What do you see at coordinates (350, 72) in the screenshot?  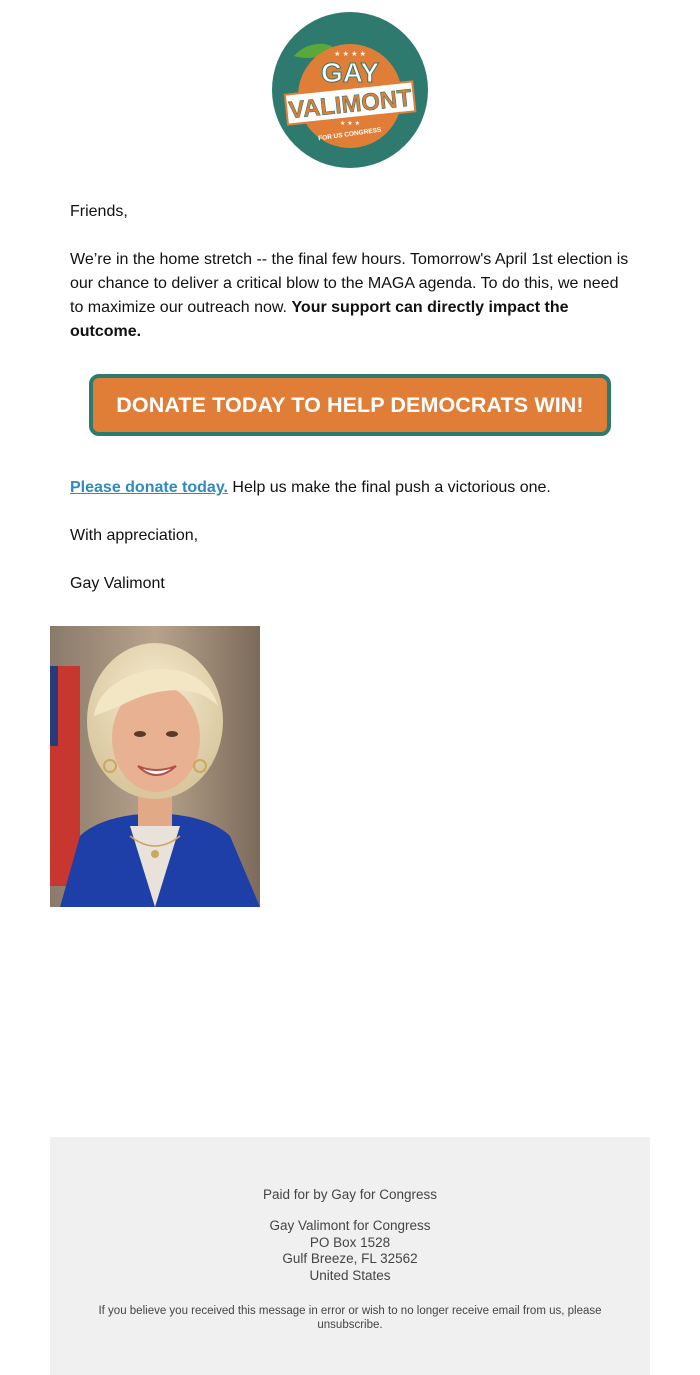 I see `logo-name-line1: GAY` at bounding box center [350, 72].